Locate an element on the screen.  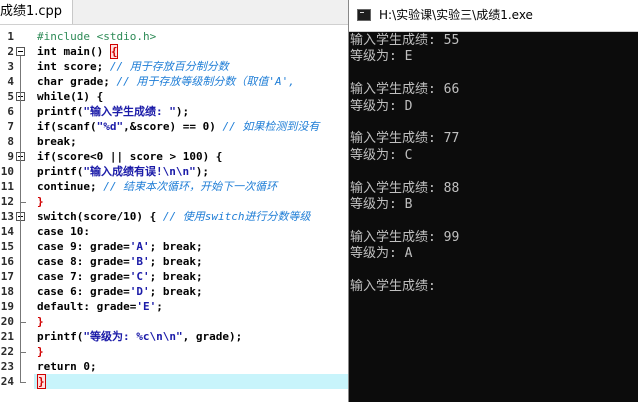
line-number: 7 is located at coordinates (10, 126).